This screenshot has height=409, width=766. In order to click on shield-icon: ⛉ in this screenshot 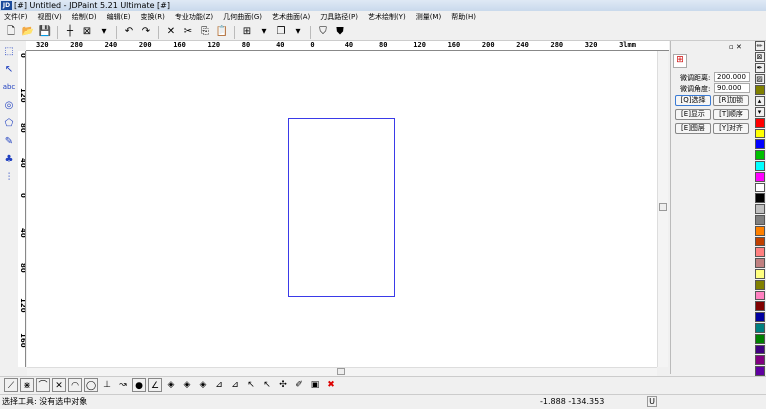, I will do `click(323, 32)`.